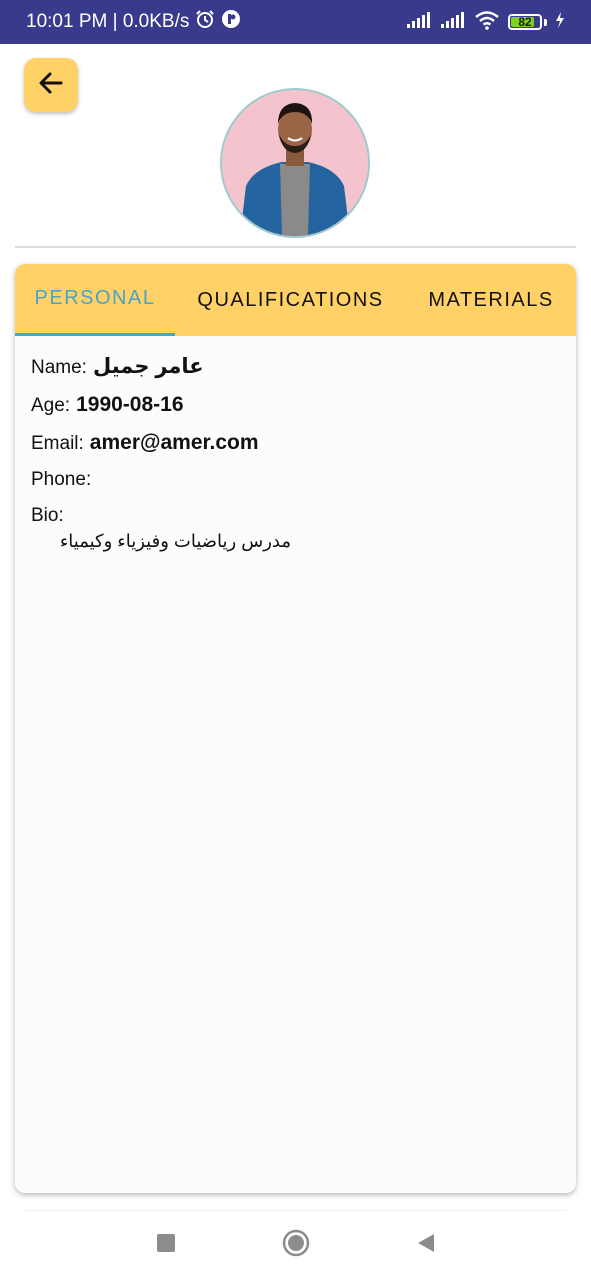 The image size is (591, 1280). I want to click on tab-materials-label: MATERIALS, so click(491, 299).